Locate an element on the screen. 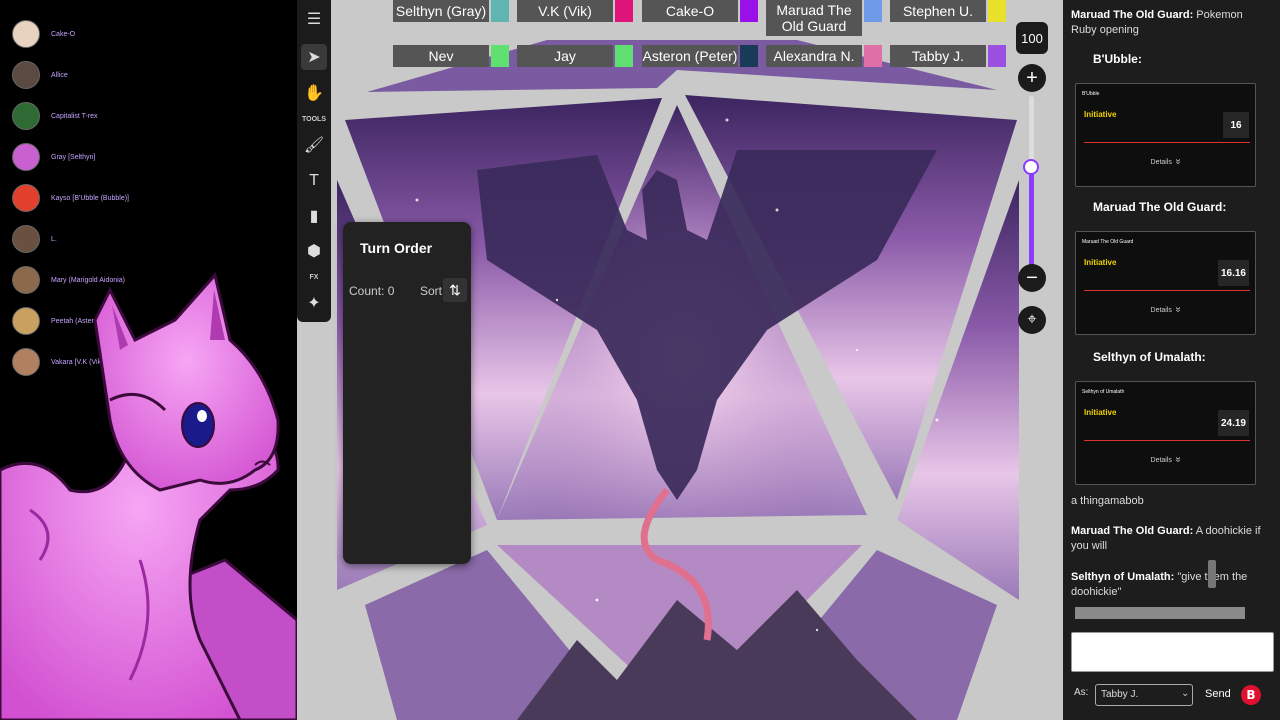  player-slot: Stephen U. is located at coordinates (938, 11).